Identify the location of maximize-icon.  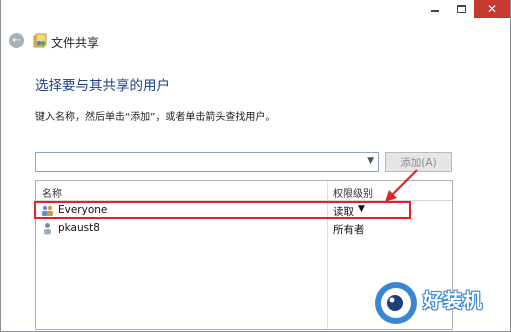
(461, 9).